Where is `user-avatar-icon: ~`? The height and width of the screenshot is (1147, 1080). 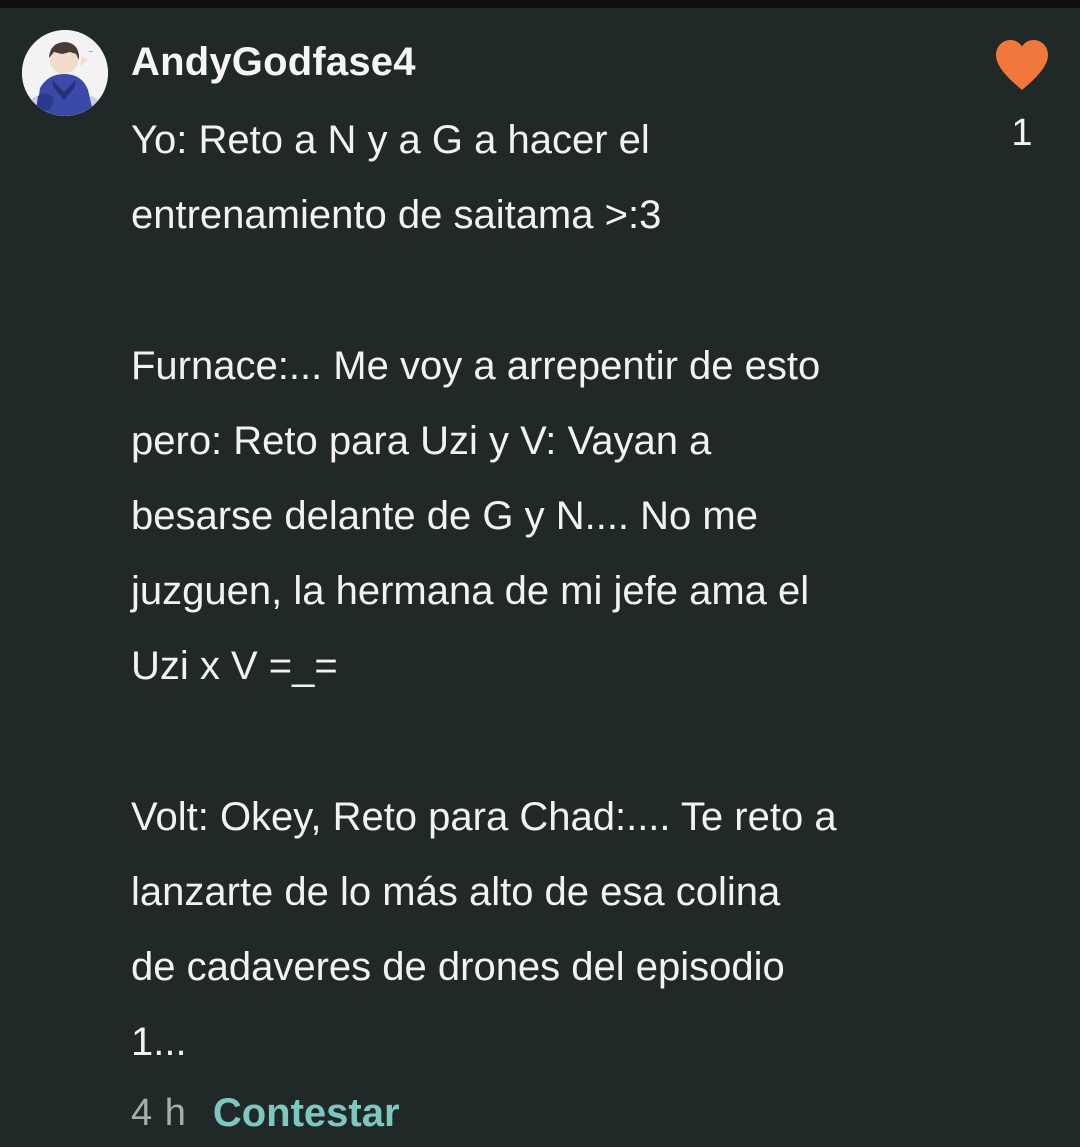 user-avatar-icon: ~ is located at coordinates (65, 73).